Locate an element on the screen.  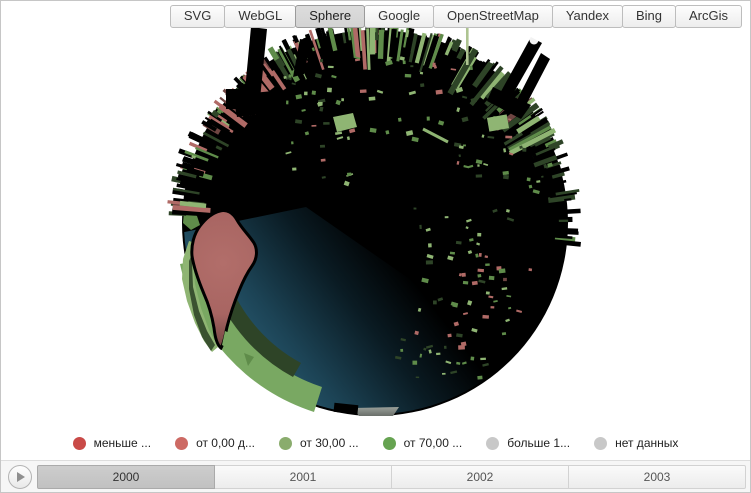
timeline: 2000 2001 2002 2003 is located at coordinates (375, 476).